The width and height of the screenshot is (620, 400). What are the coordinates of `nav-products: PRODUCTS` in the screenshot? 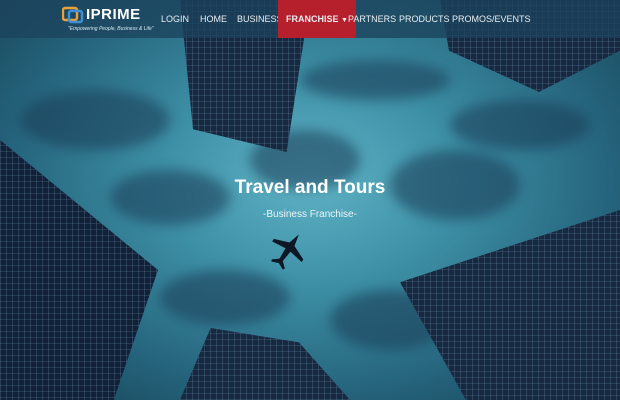 It's located at (424, 19).